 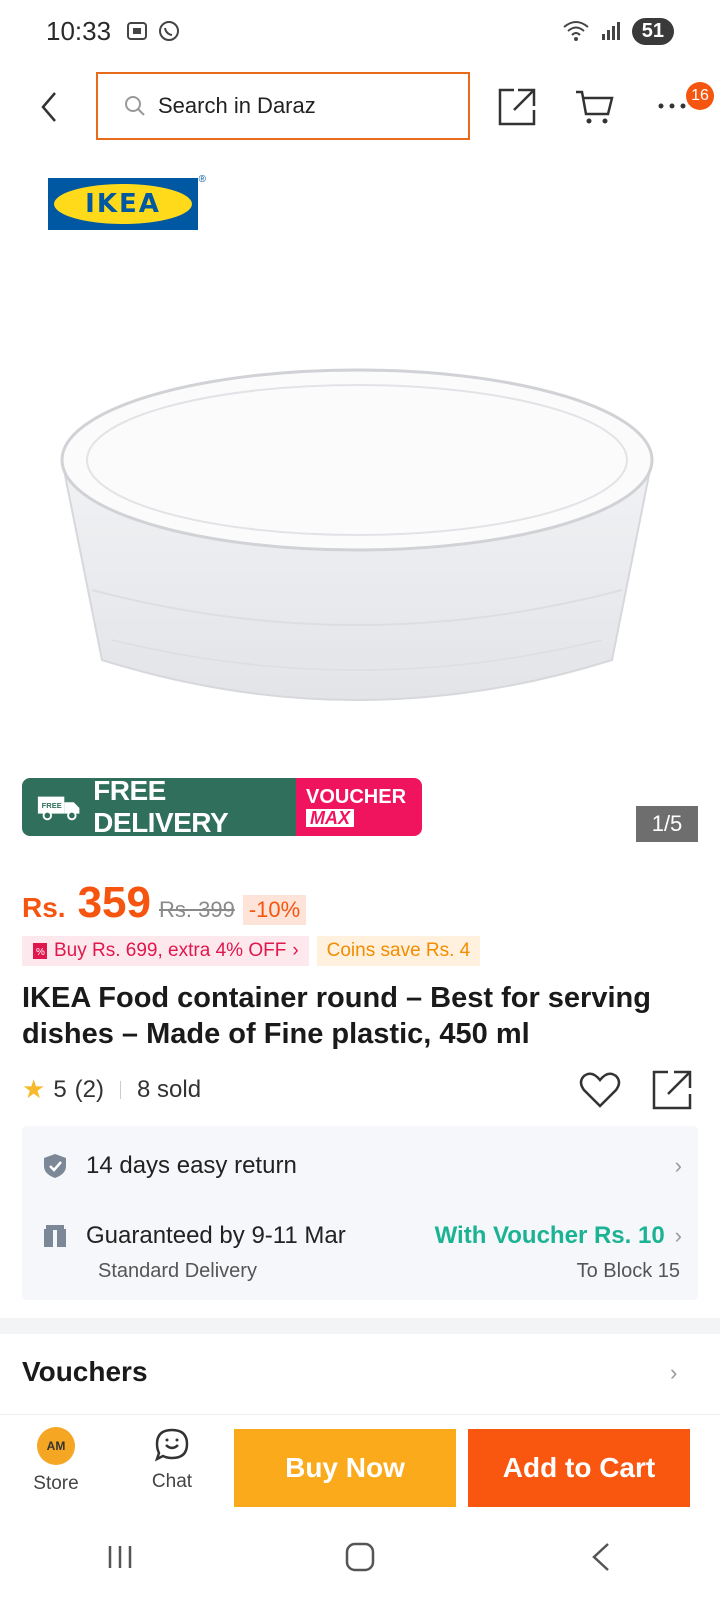 What do you see at coordinates (345, 1468) in the screenshot?
I see `buy-now-button: Buy Now` at bounding box center [345, 1468].